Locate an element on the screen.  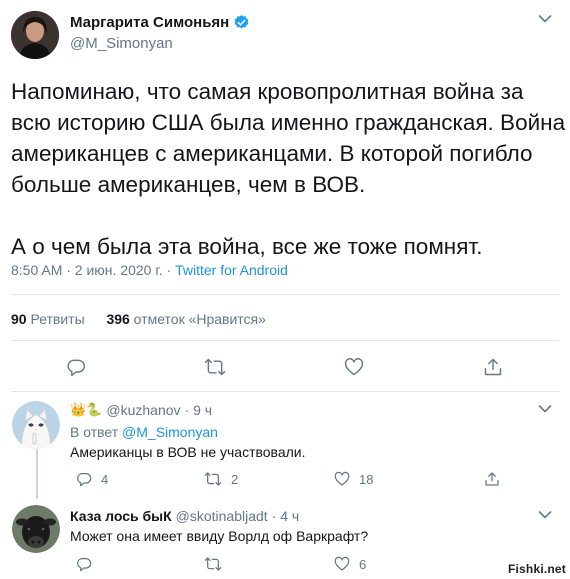
reply-button is located at coordinates (76, 367).